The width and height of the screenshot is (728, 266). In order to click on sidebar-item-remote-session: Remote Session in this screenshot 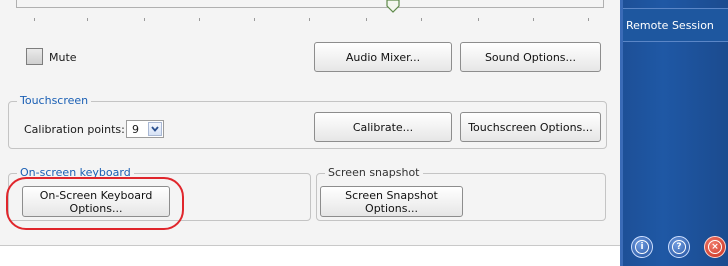, I will do `click(675, 25)`.